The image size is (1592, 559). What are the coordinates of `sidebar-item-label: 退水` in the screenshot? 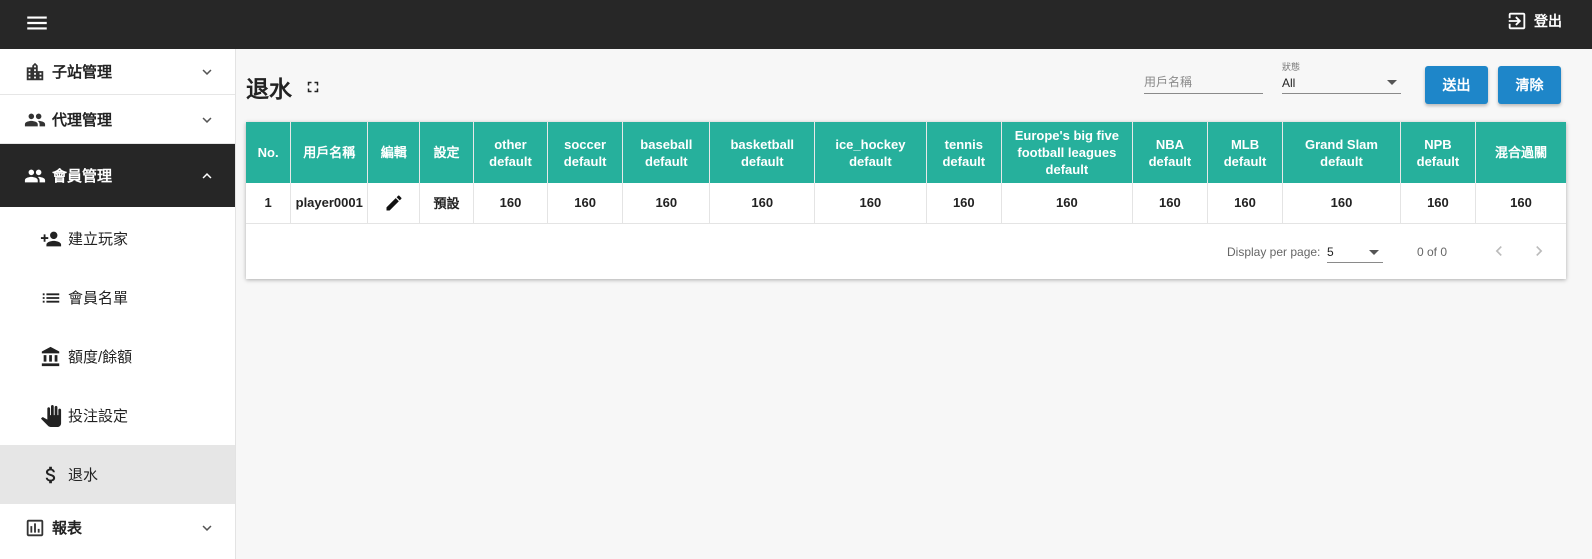 It's located at (83, 475).